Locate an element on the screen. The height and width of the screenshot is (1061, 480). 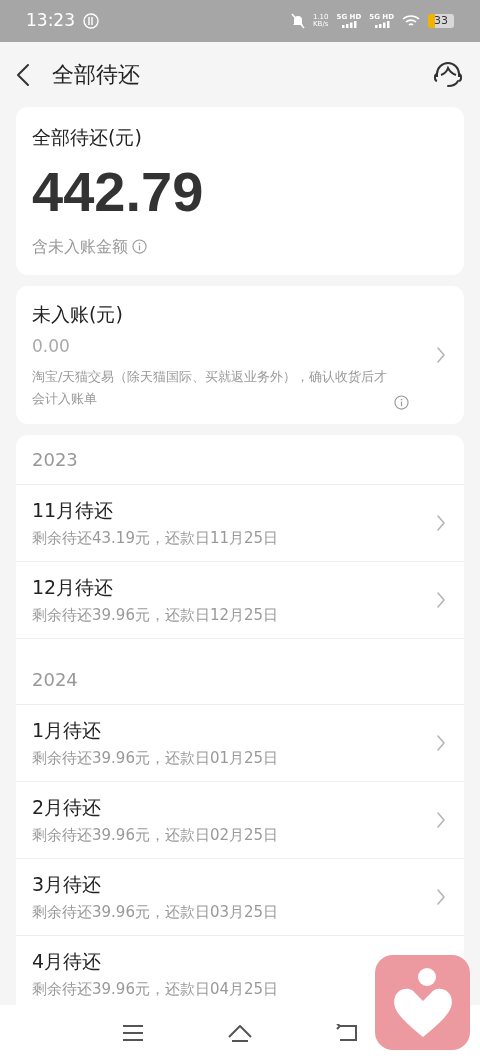
bill-title: 3月待还 is located at coordinates (67, 884).